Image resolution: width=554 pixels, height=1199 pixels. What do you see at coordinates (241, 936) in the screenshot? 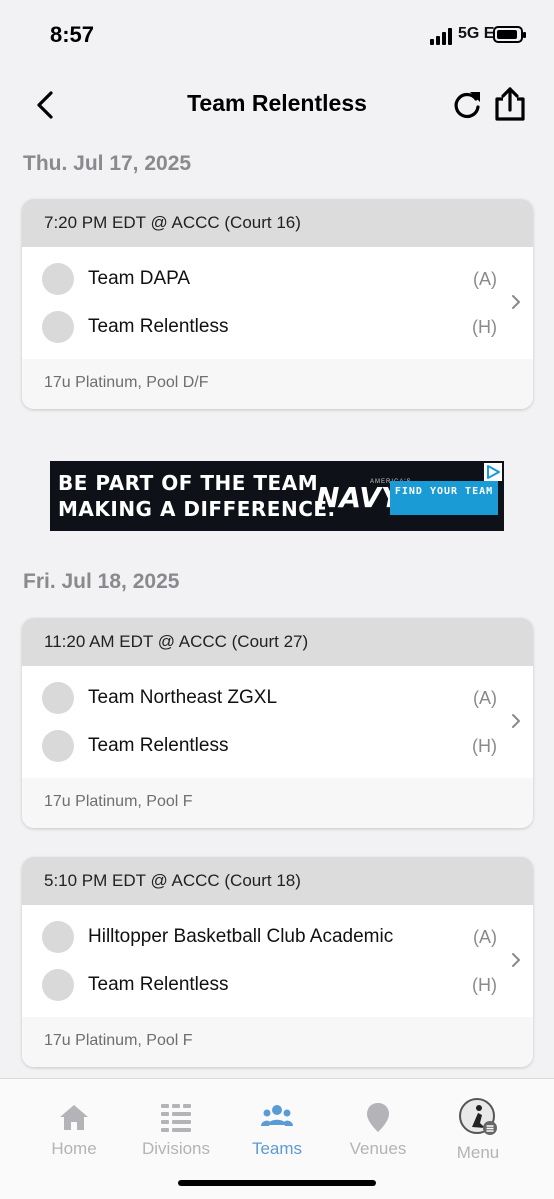
I see `away-team-name: Hilltopper Basketball Club Academic` at bounding box center [241, 936].